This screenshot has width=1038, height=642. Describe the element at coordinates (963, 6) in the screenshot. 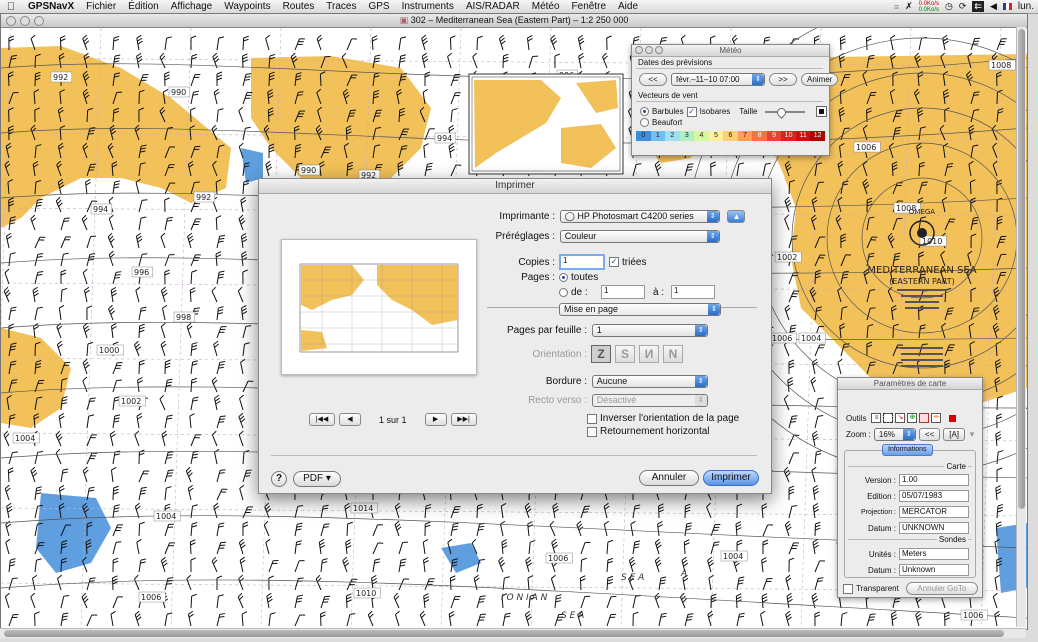

I see `sync-icon: ⟳` at that location.